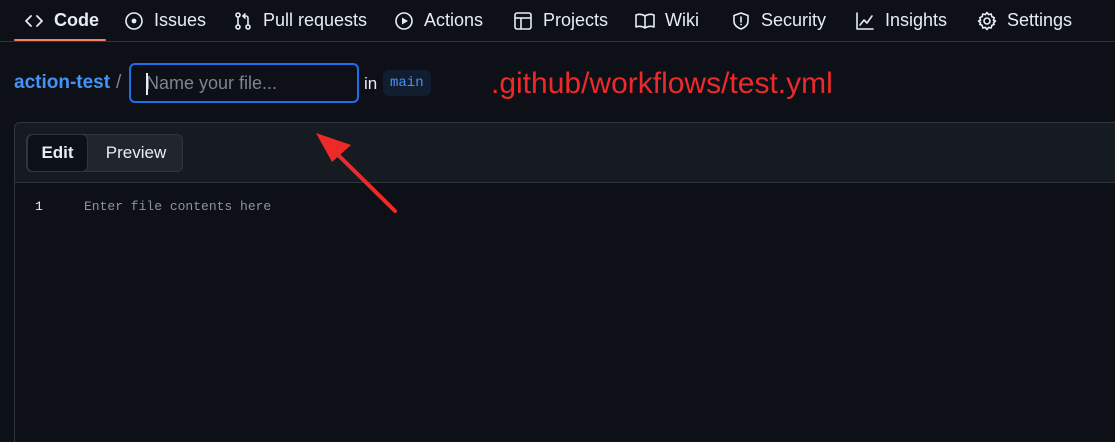 The image size is (1115, 442). Describe the element at coordinates (76, 20) in the screenshot. I see `tab-code-label: Code` at that location.